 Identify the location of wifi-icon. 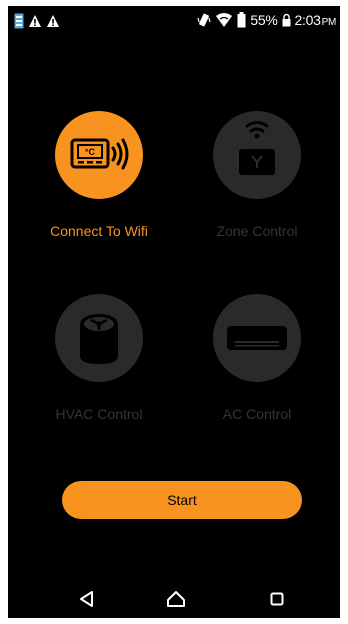
(224, 20).